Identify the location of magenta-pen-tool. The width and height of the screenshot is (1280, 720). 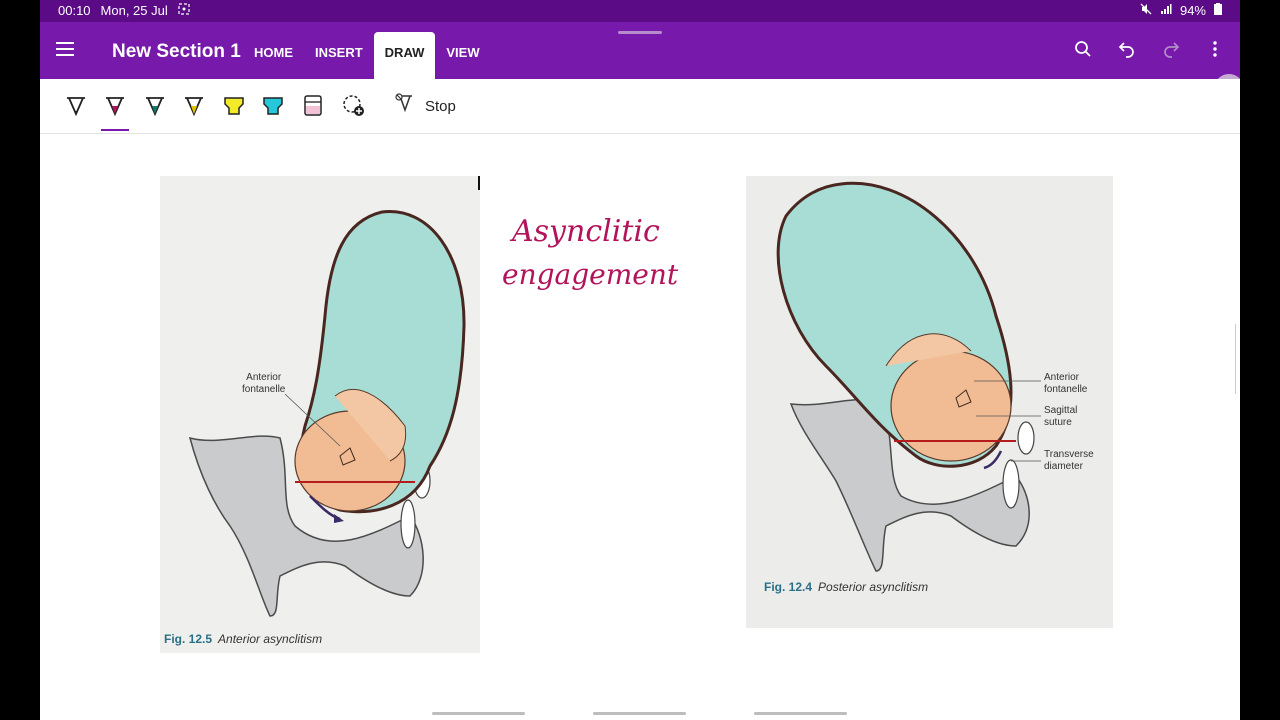
(115, 112).